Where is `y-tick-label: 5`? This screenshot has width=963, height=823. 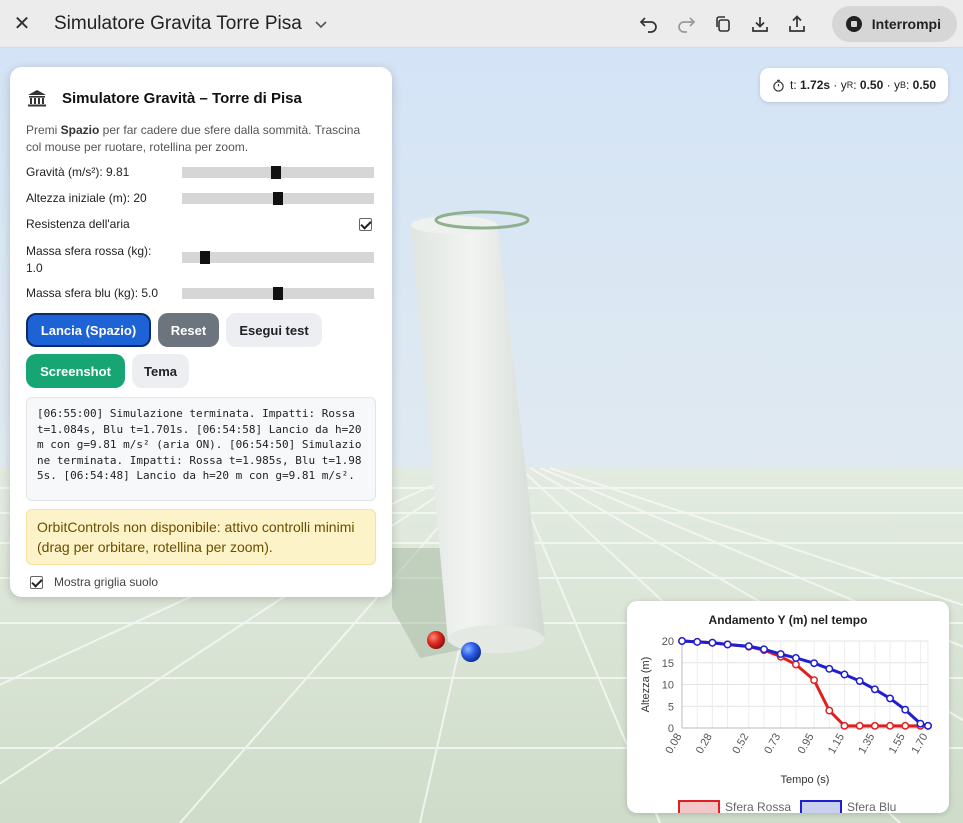 y-tick-label: 5 is located at coordinates (671, 707).